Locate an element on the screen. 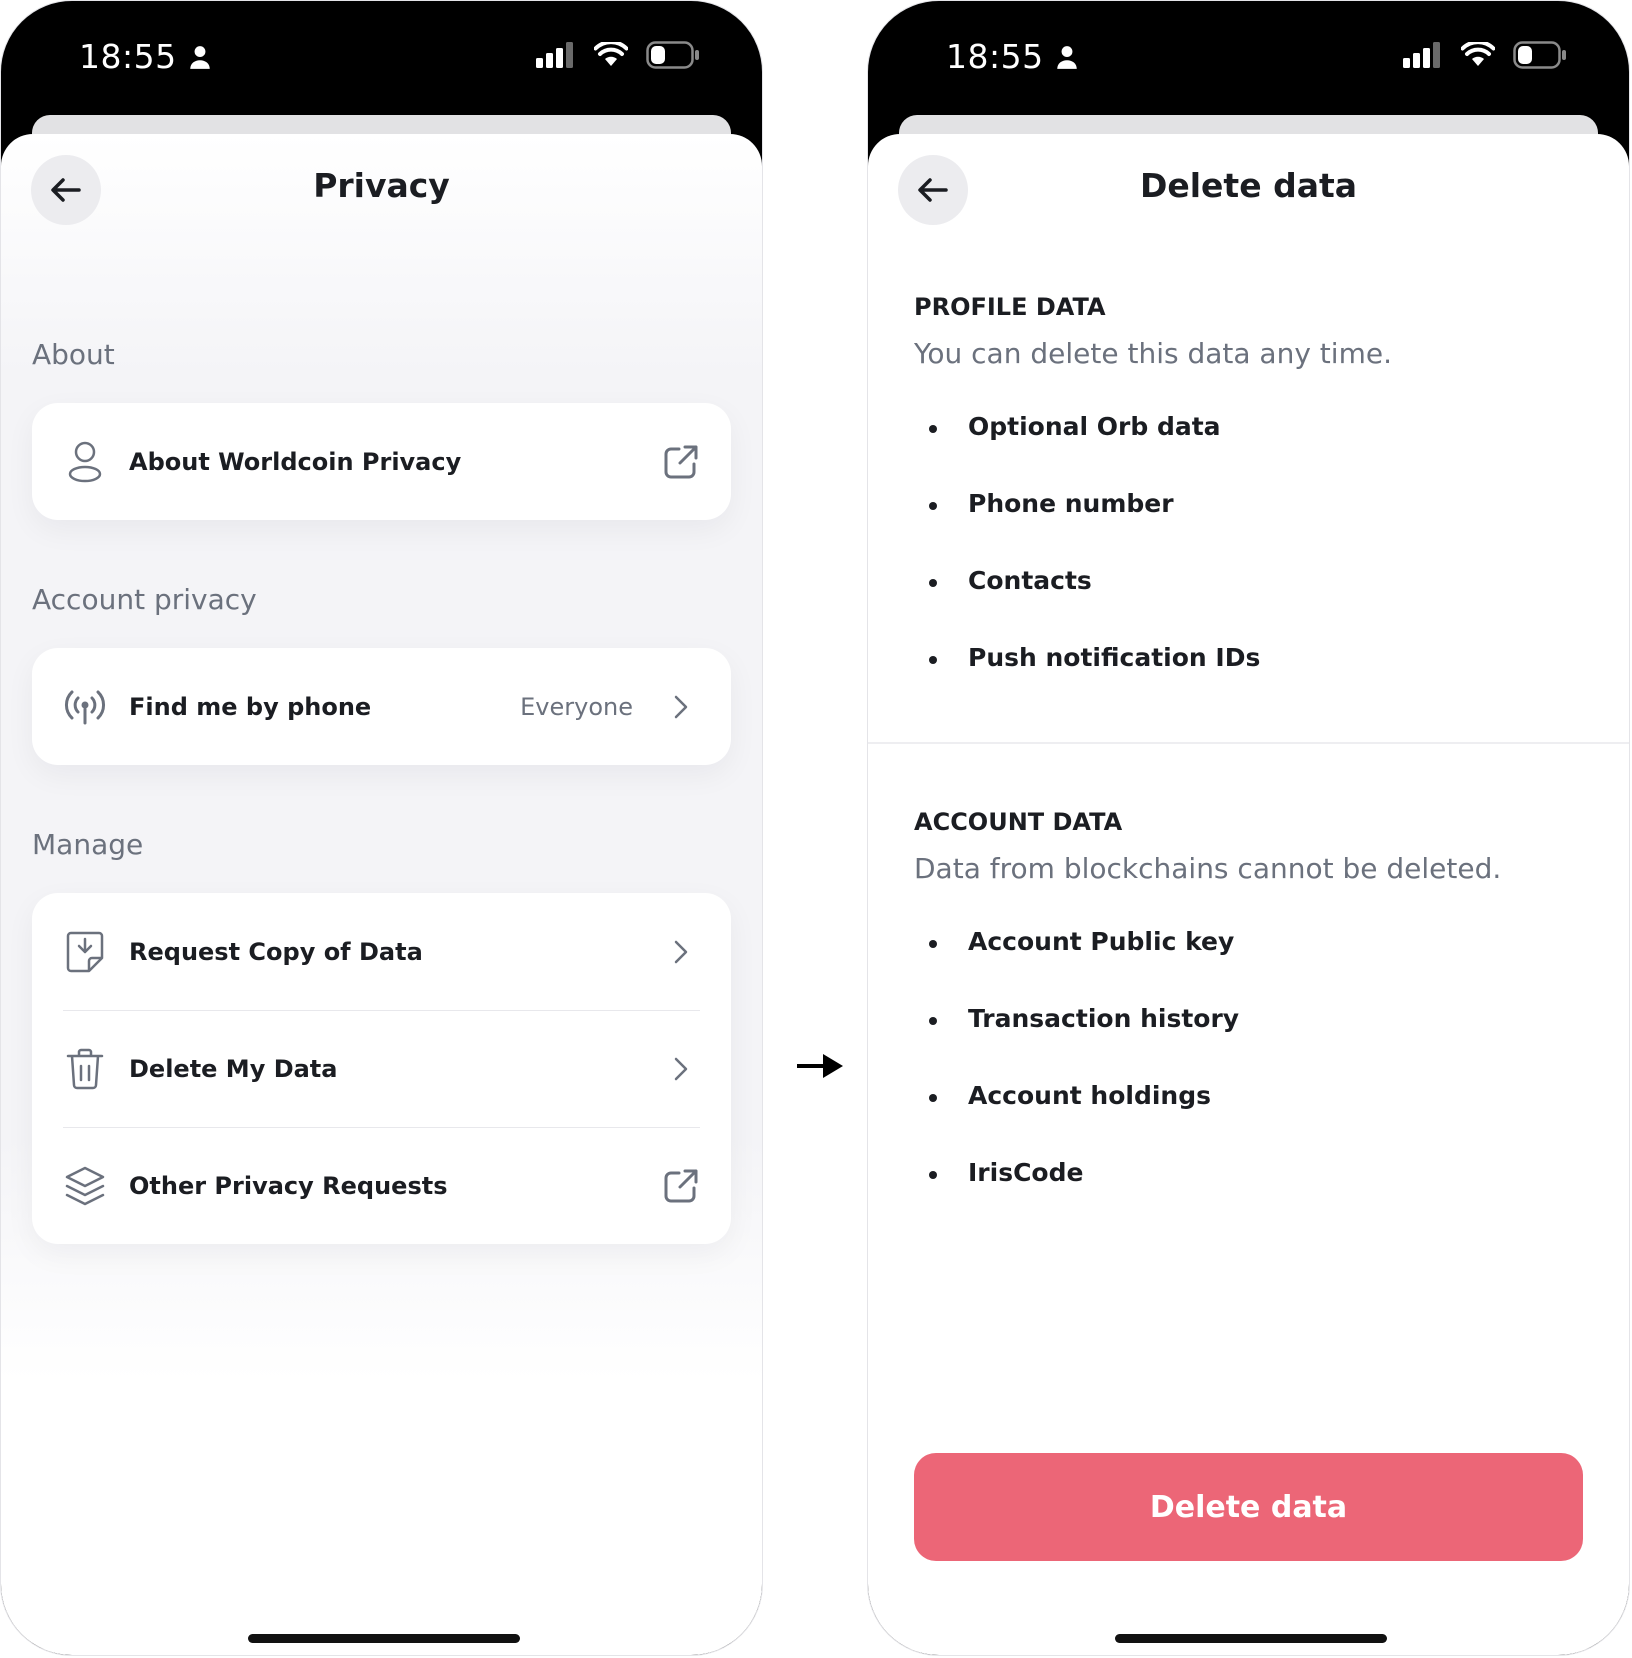 This screenshot has height=1658, width=1632. request-copy-of-data-row: Request Copy of Data is located at coordinates (381, 951).